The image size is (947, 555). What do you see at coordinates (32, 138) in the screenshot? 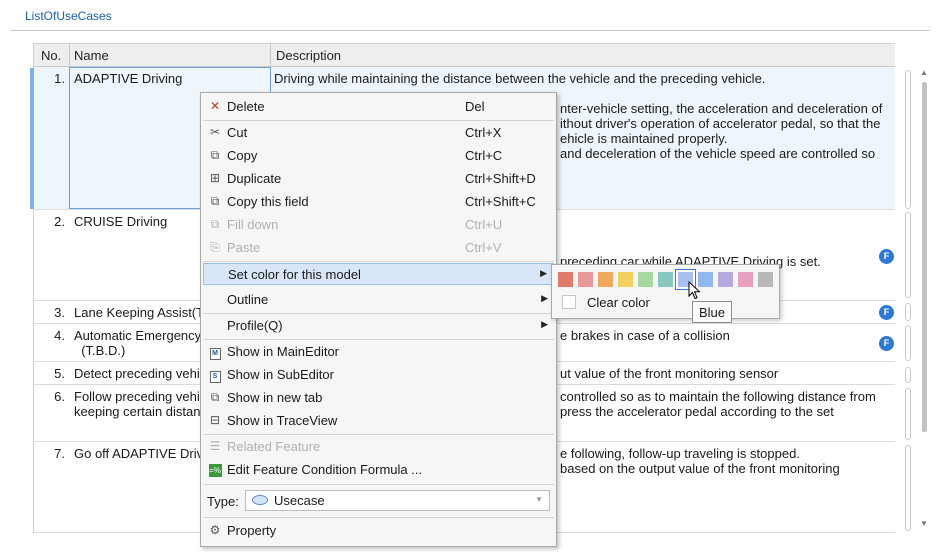
I see `selected-row-indicator` at bounding box center [32, 138].